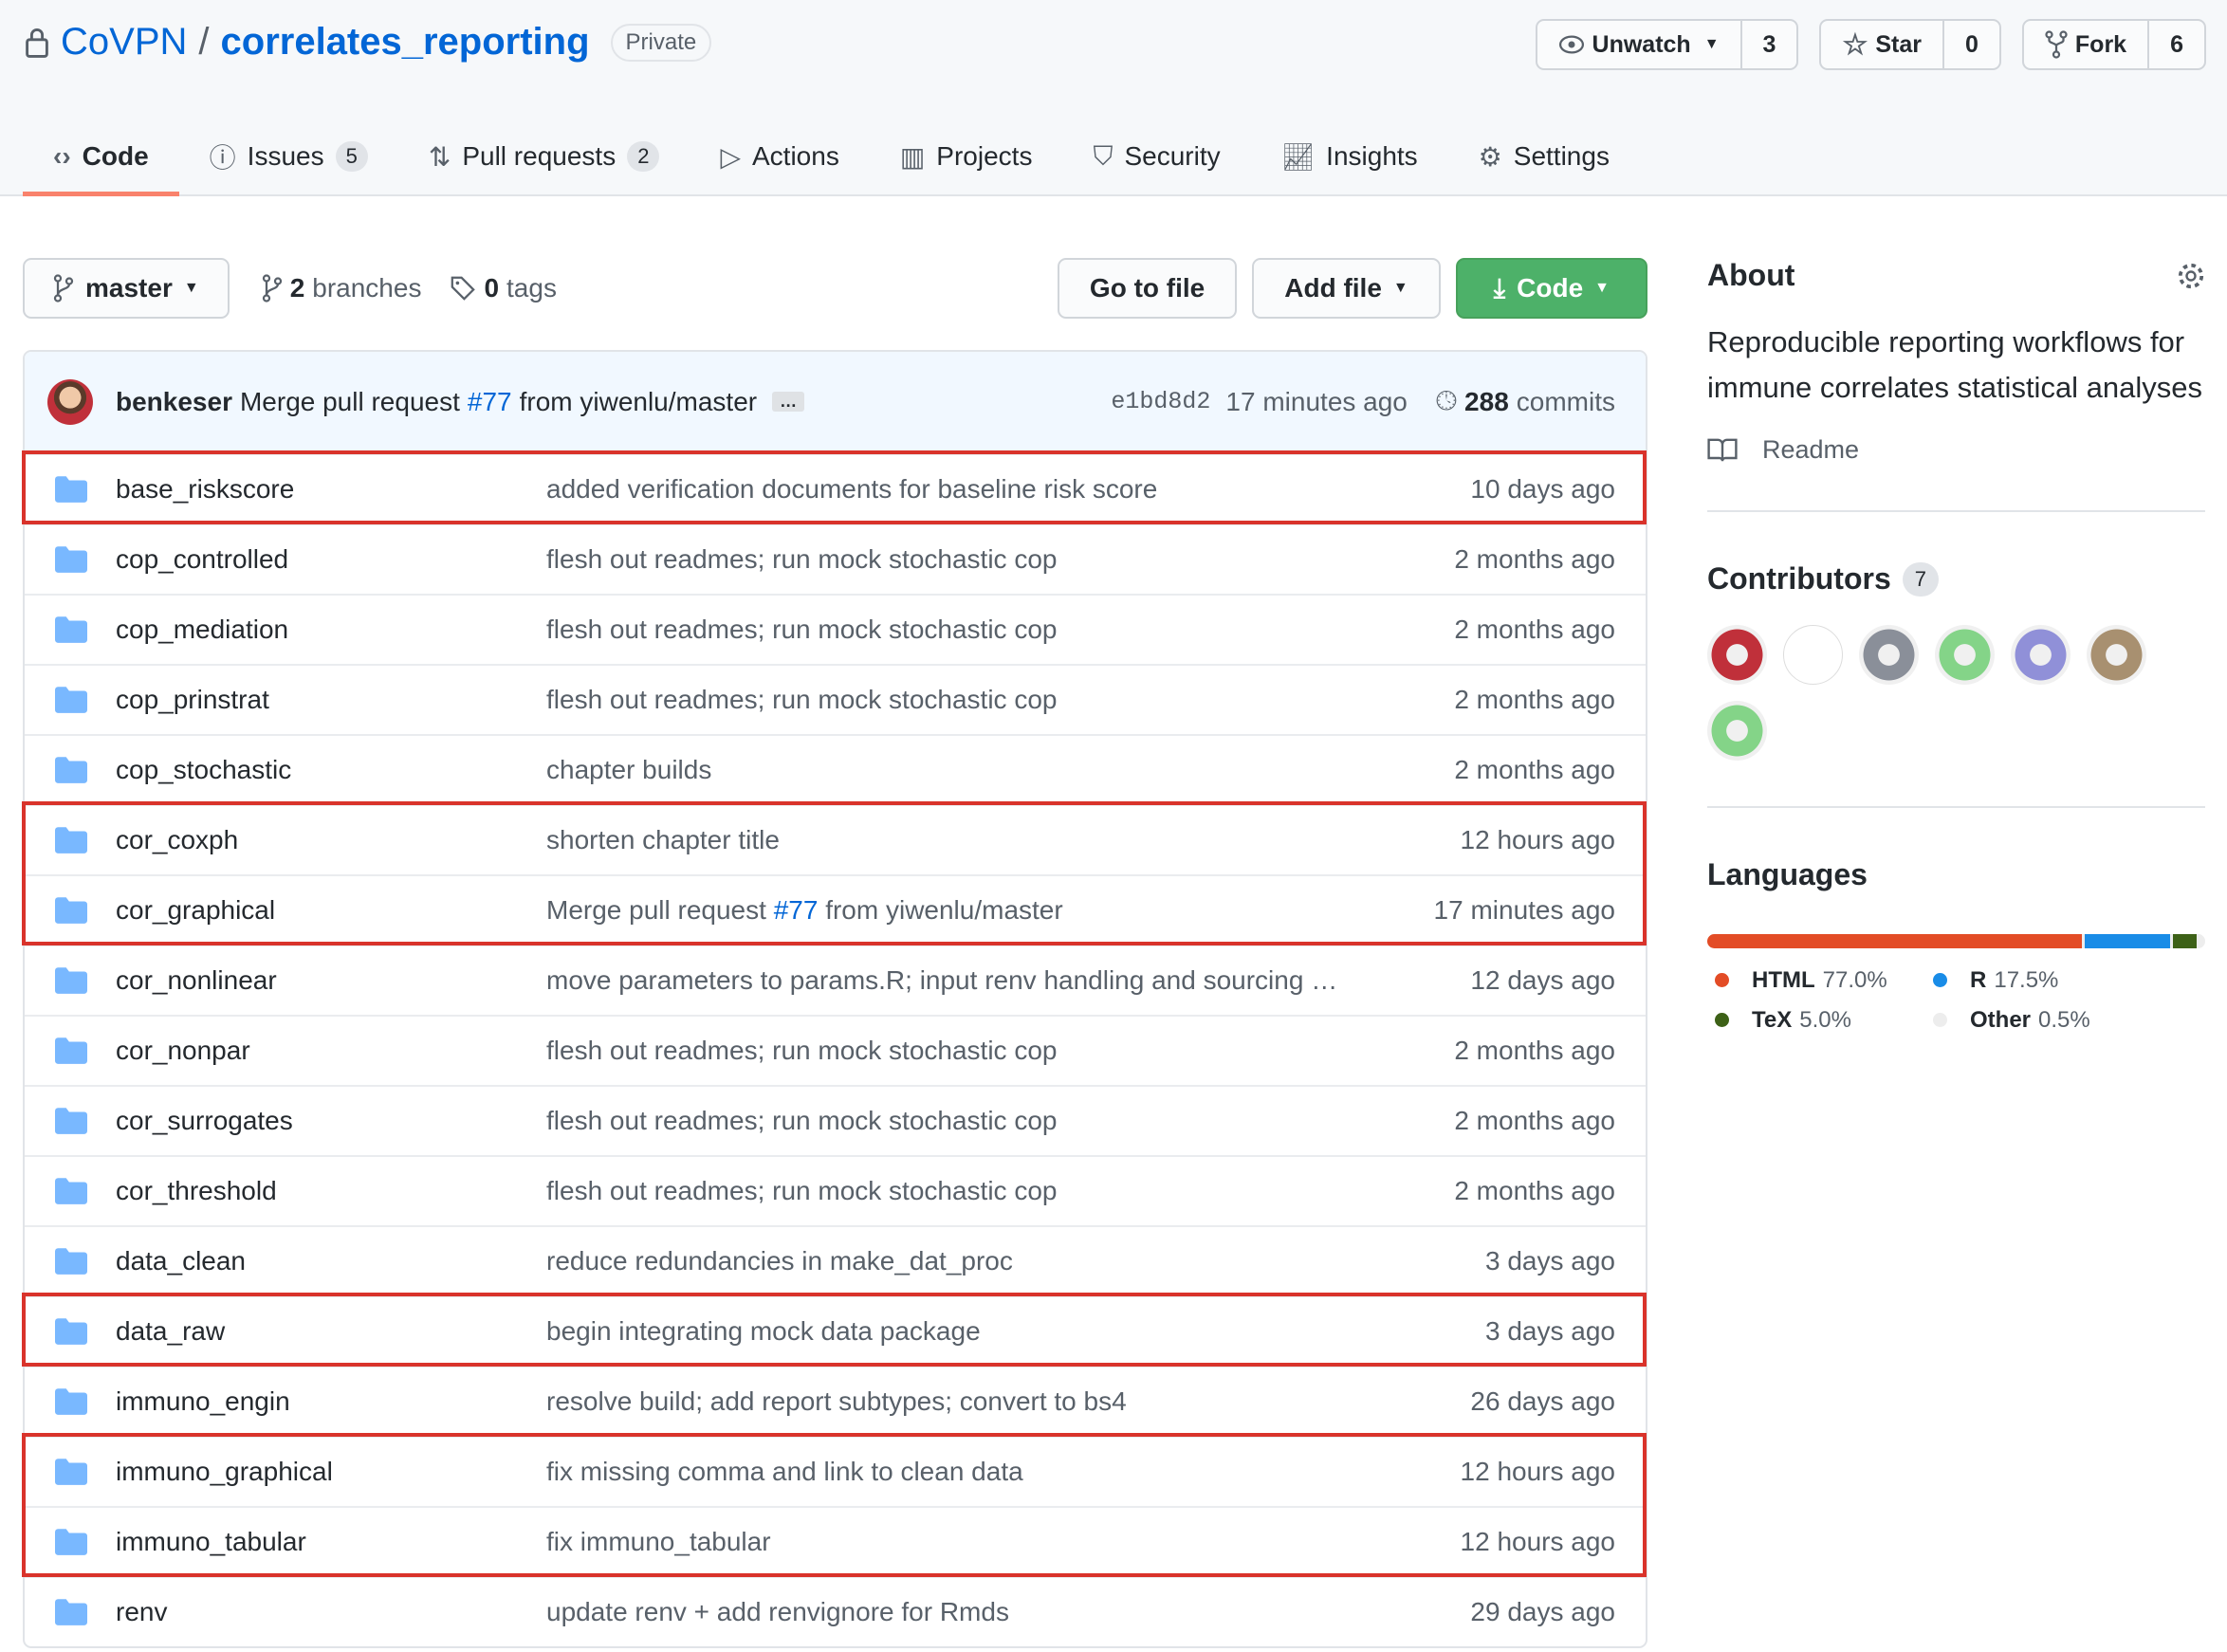  Describe the element at coordinates (2177, 45) in the screenshot. I see `forks-count: 6` at that location.